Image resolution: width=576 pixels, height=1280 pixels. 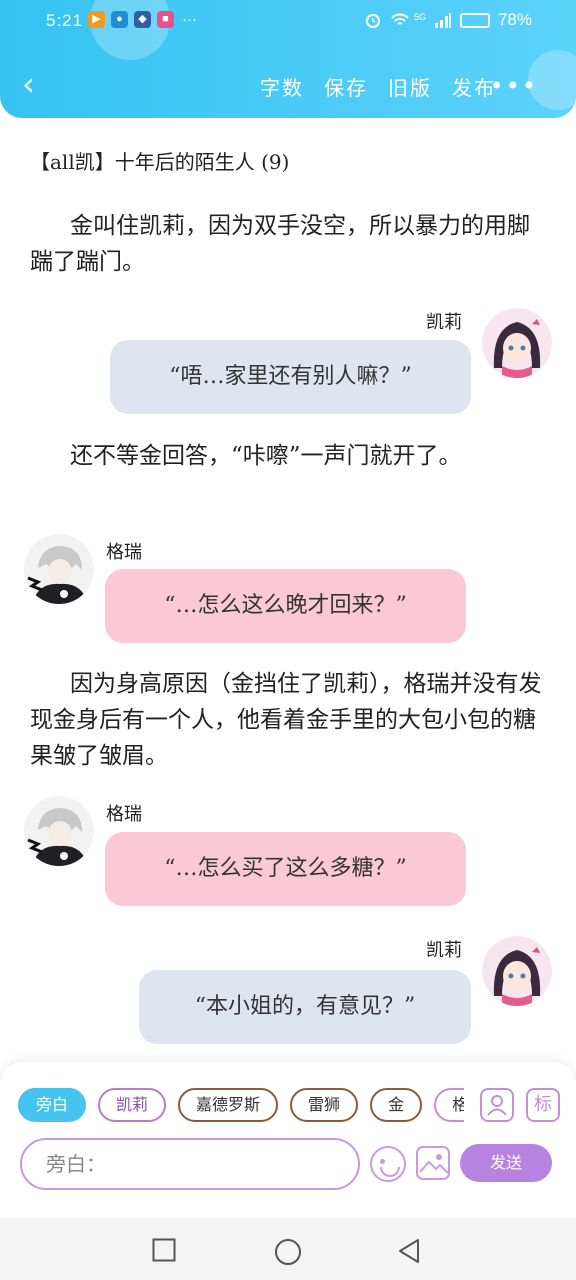 What do you see at coordinates (282, 86) in the screenshot?
I see `word-count-button: 字数` at bounding box center [282, 86].